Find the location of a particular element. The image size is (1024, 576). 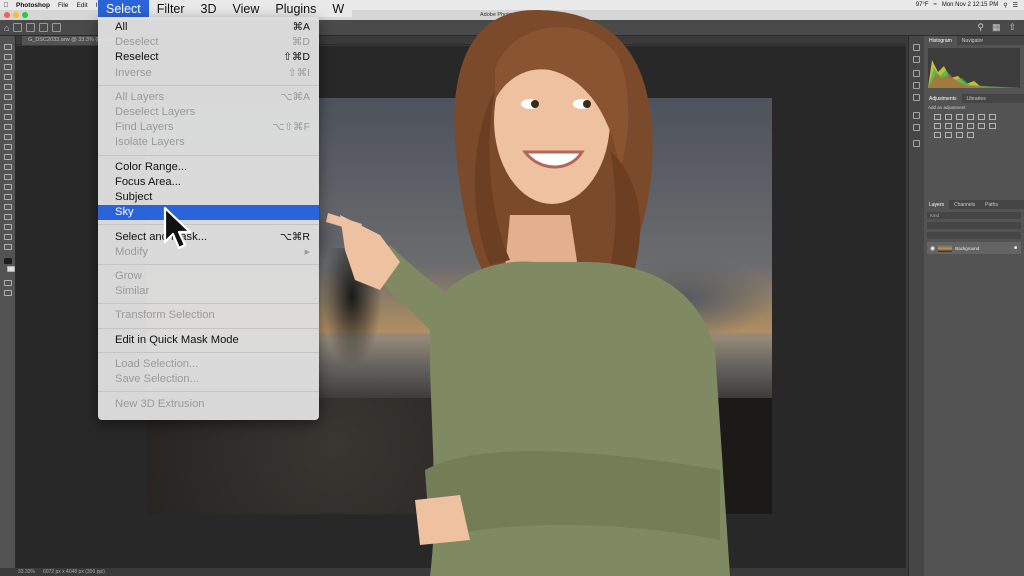

invert-icon is located at coordinates (992, 126).